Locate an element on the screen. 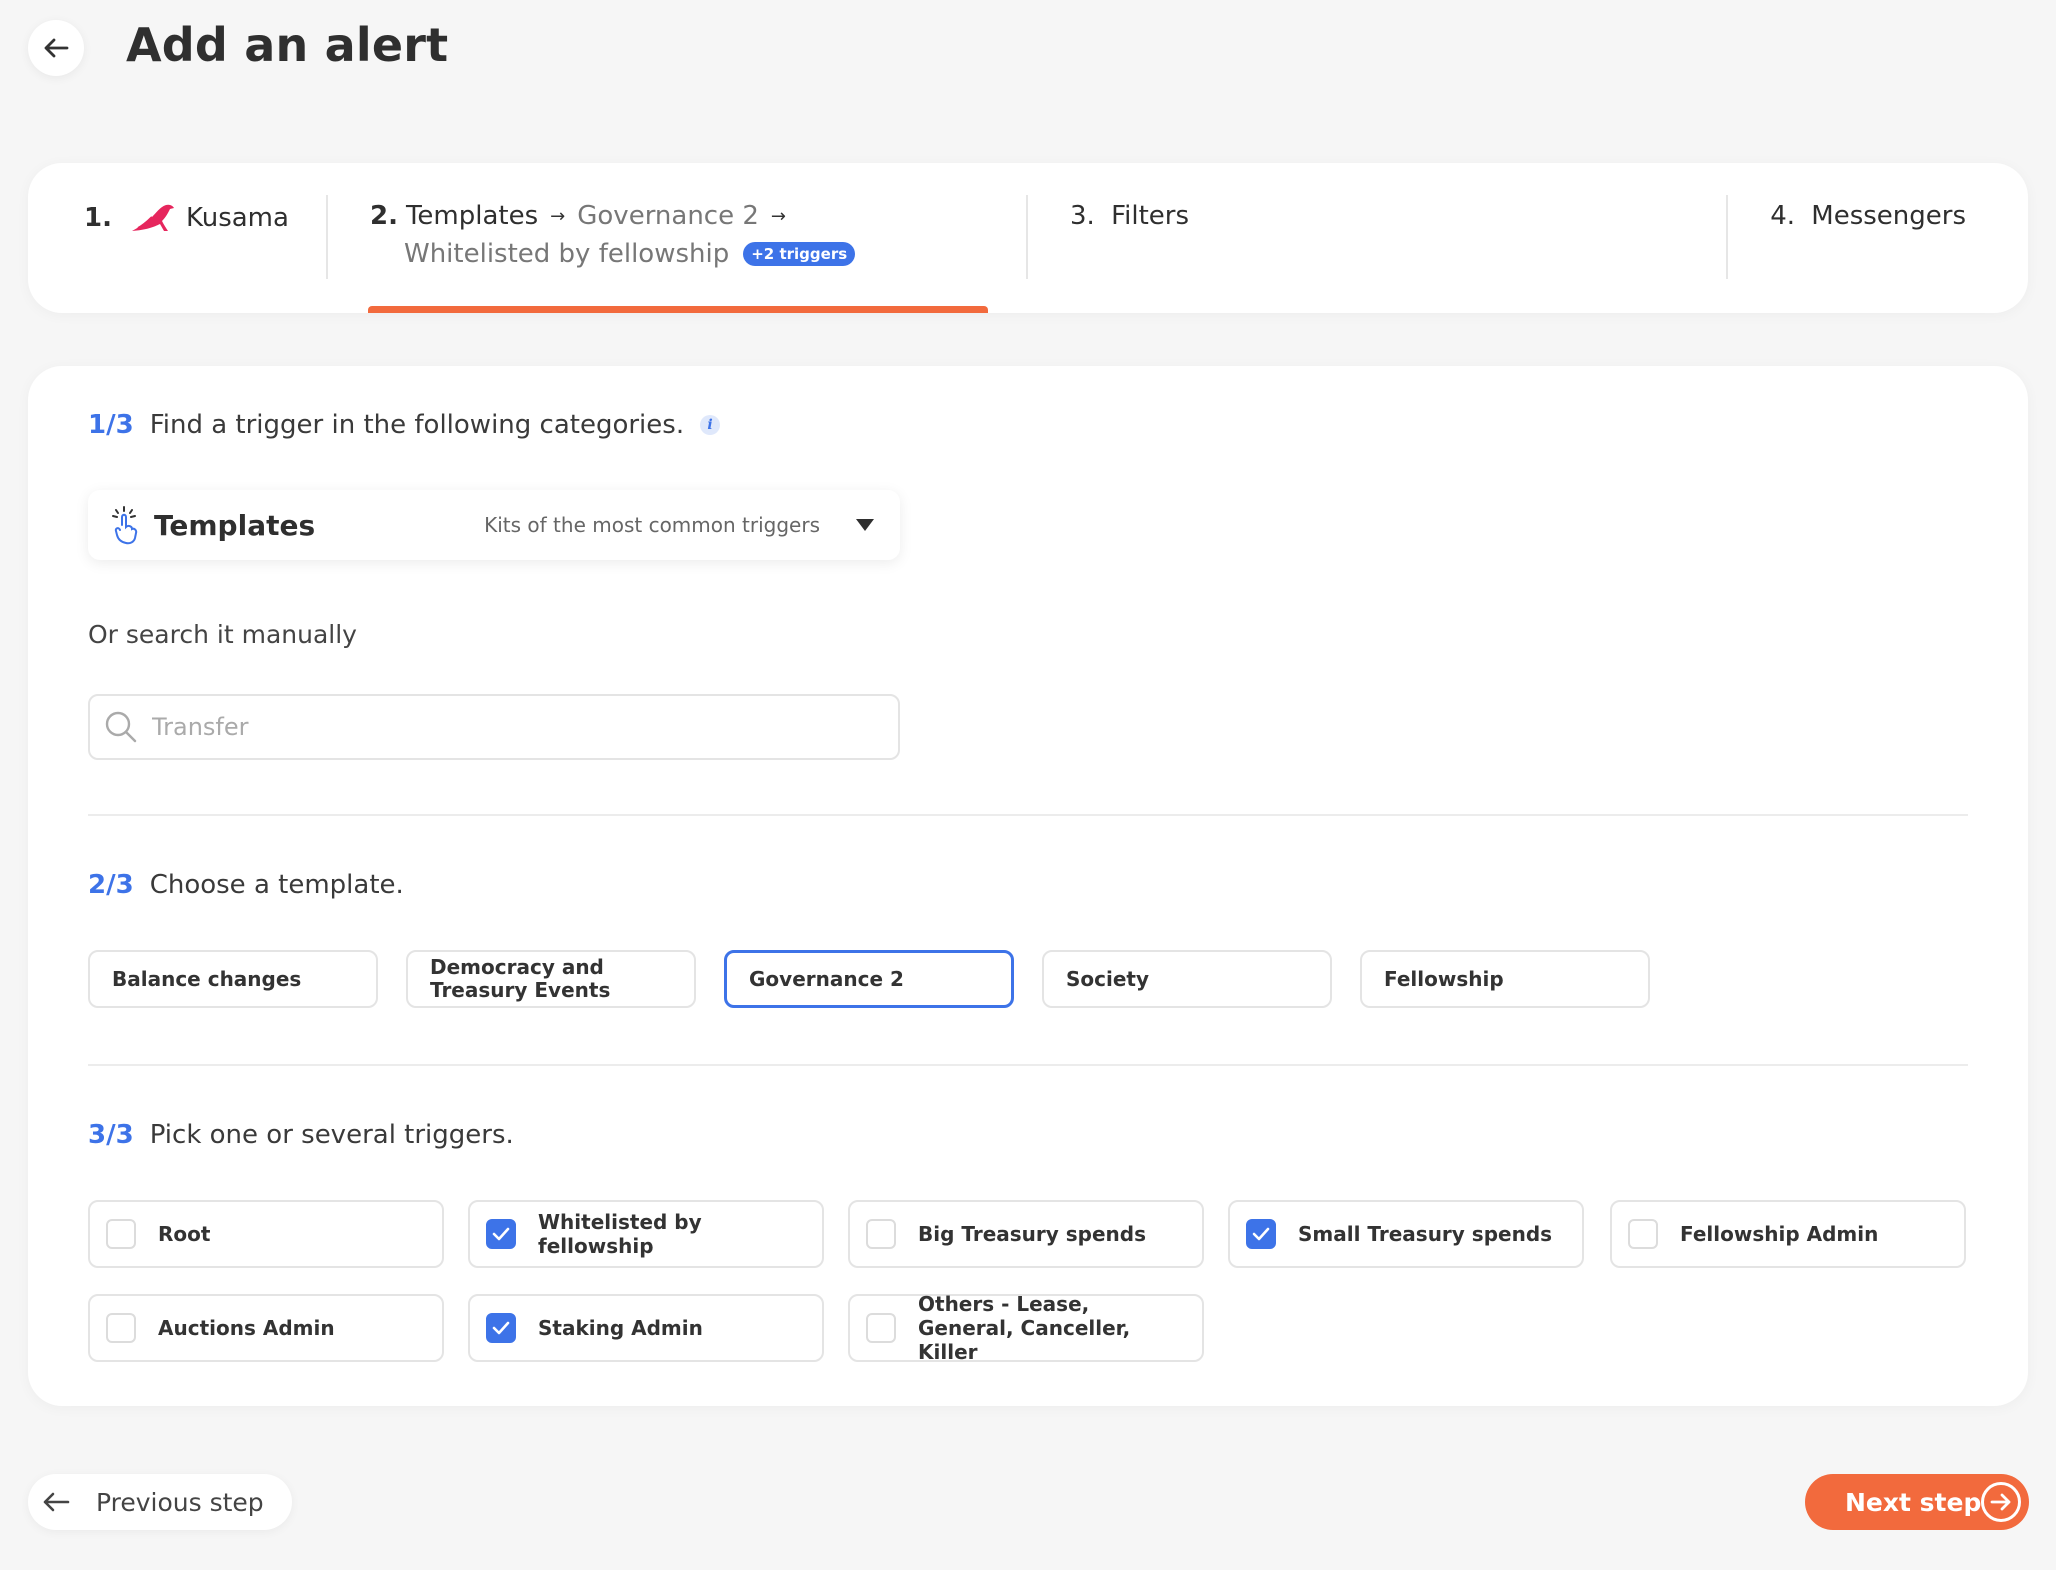 This screenshot has width=2056, height=1570. template-label: Society is located at coordinates (1108, 978).